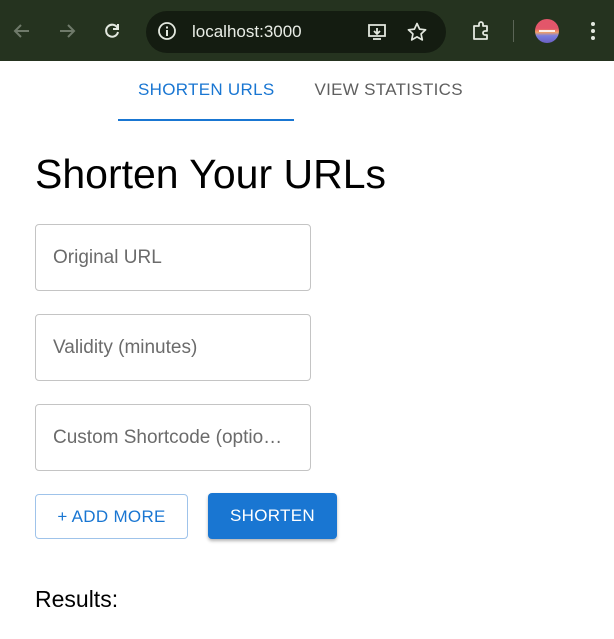 This screenshot has height=639, width=614. I want to click on custom-shortcode-field, so click(173, 437).